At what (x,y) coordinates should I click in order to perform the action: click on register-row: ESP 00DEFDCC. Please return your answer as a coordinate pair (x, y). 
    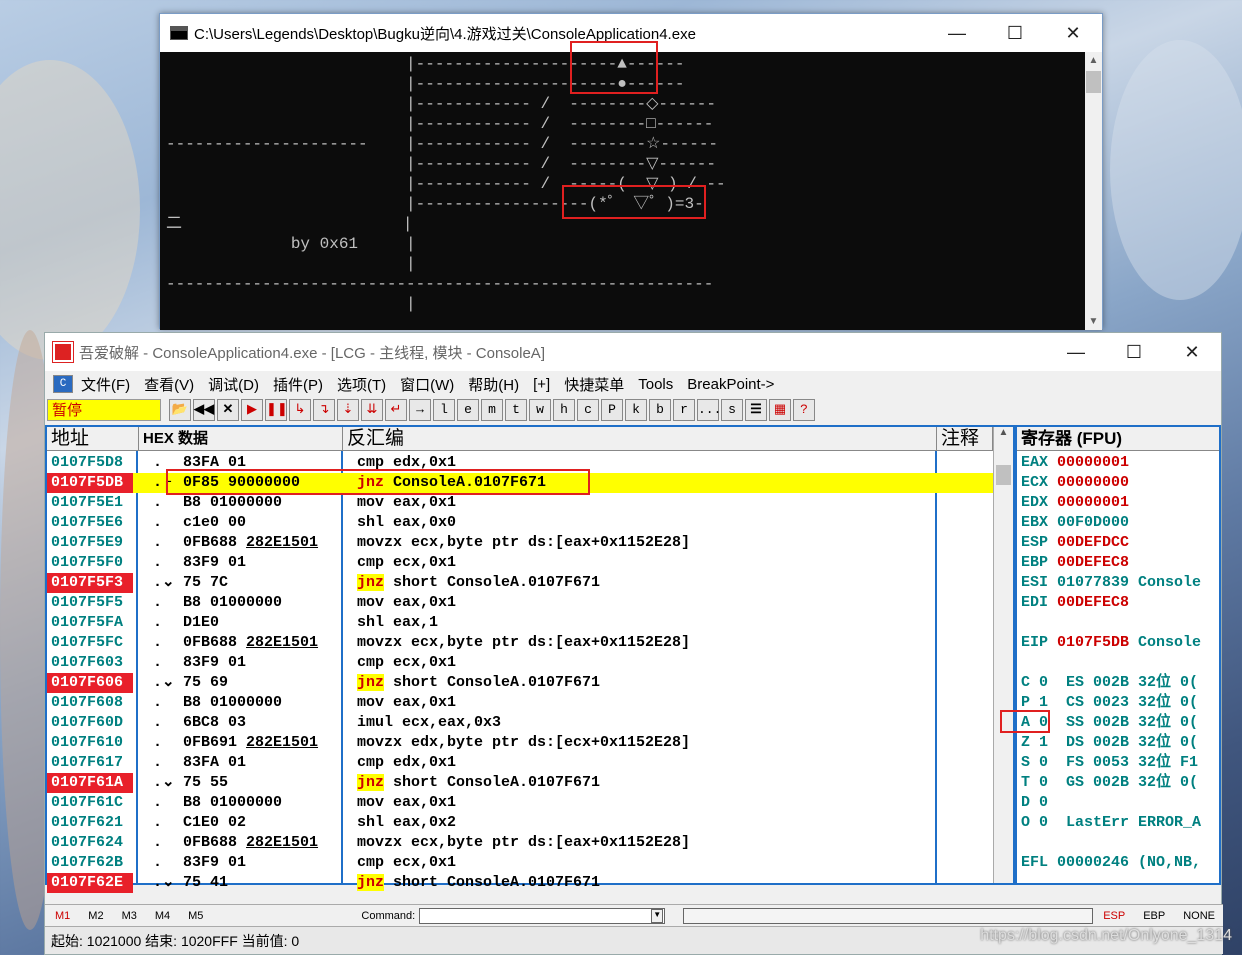
    Looking at the image, I should click on (1075, 543).